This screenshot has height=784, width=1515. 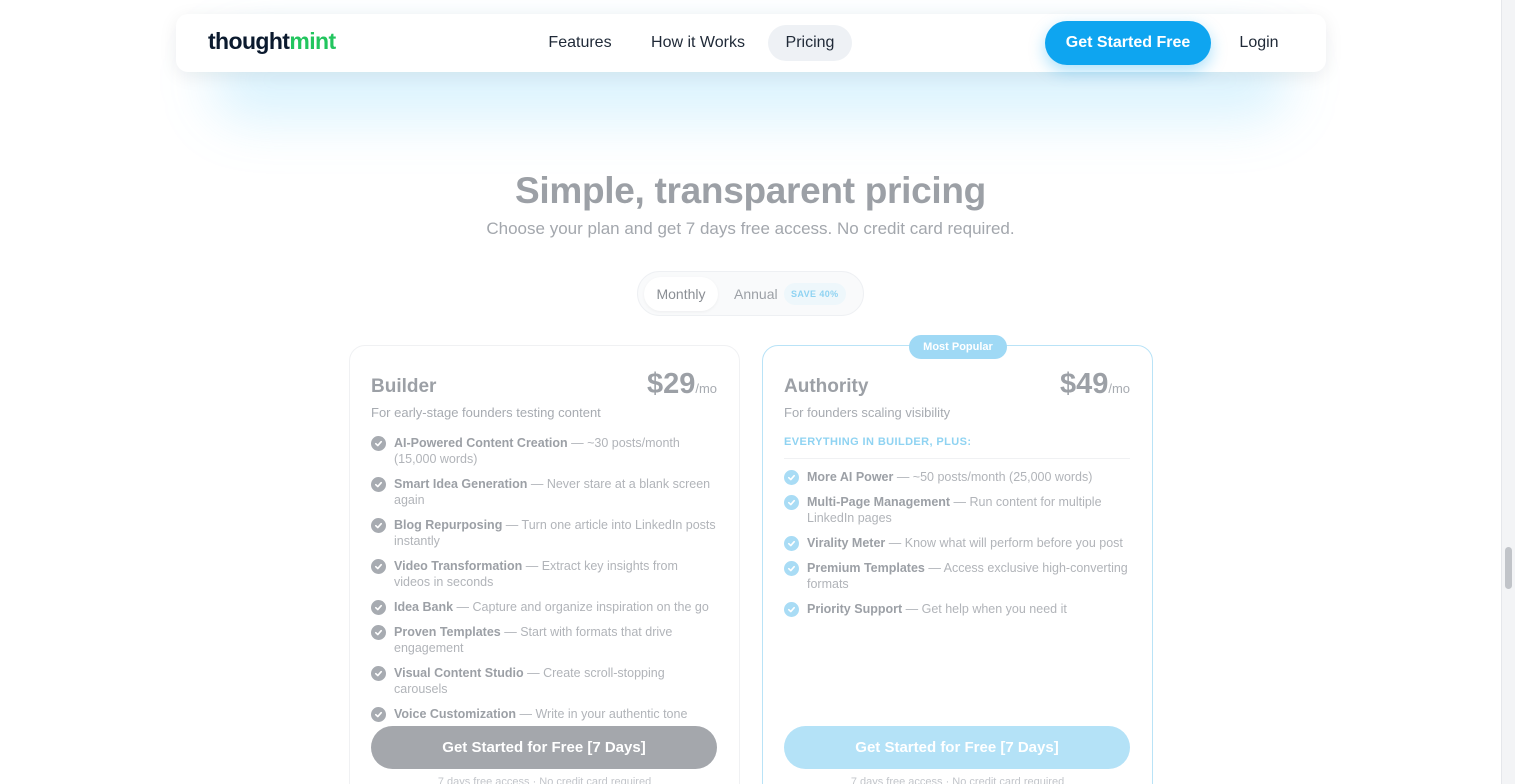 I want to click on billing-toggle: Monthly Annual SAVE 40%, so click(x=750, y=293).